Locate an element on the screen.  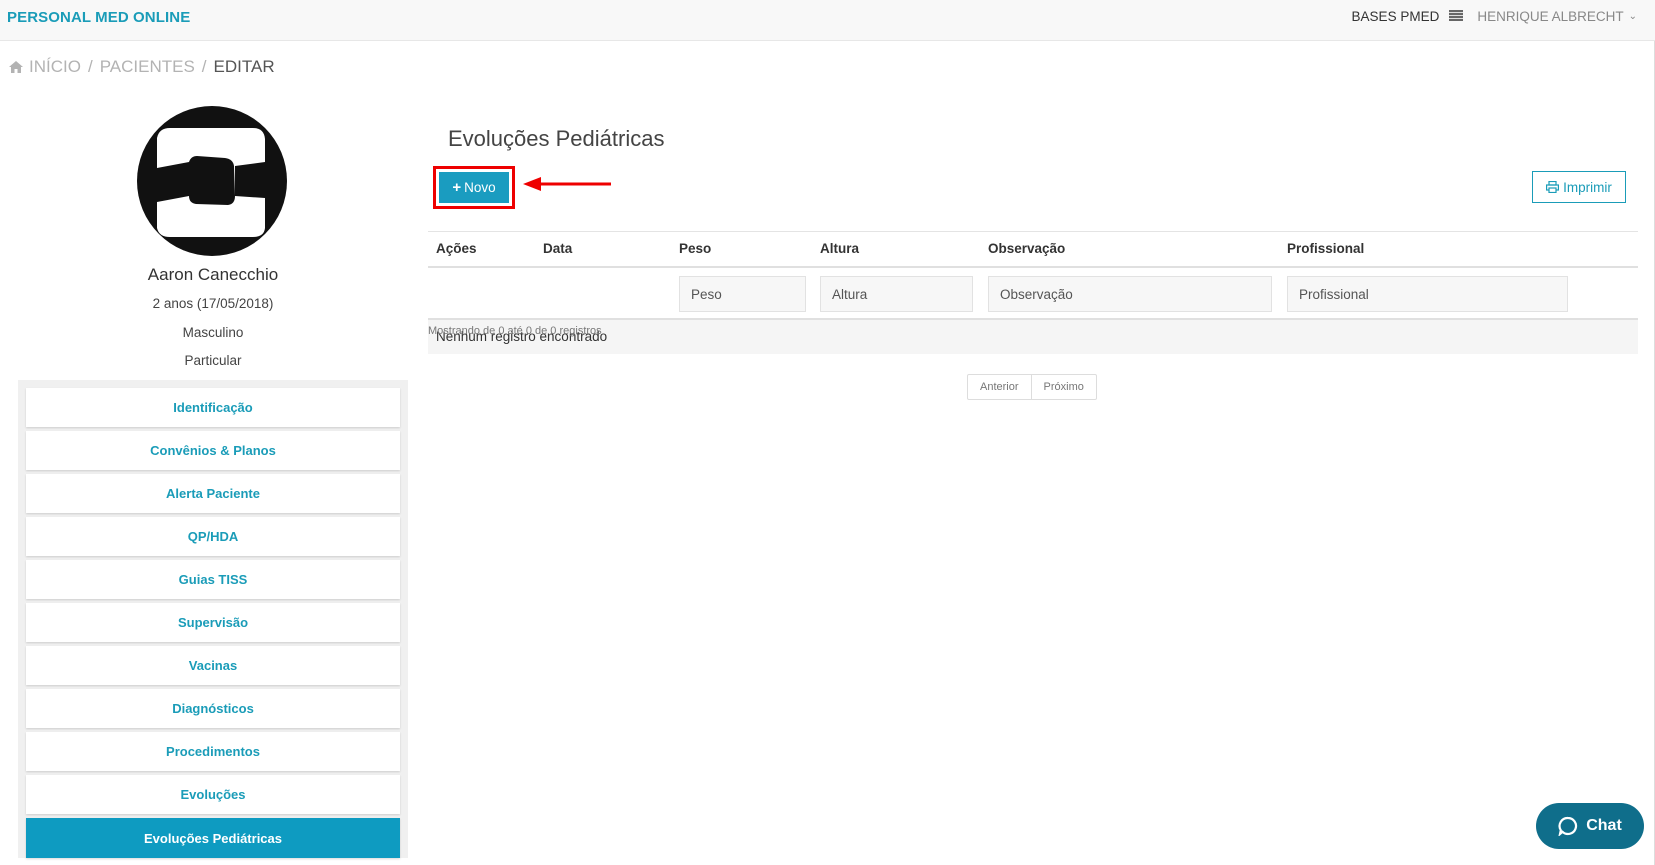
bases-link: BASES PMED is located at coordinates (1396, 16).